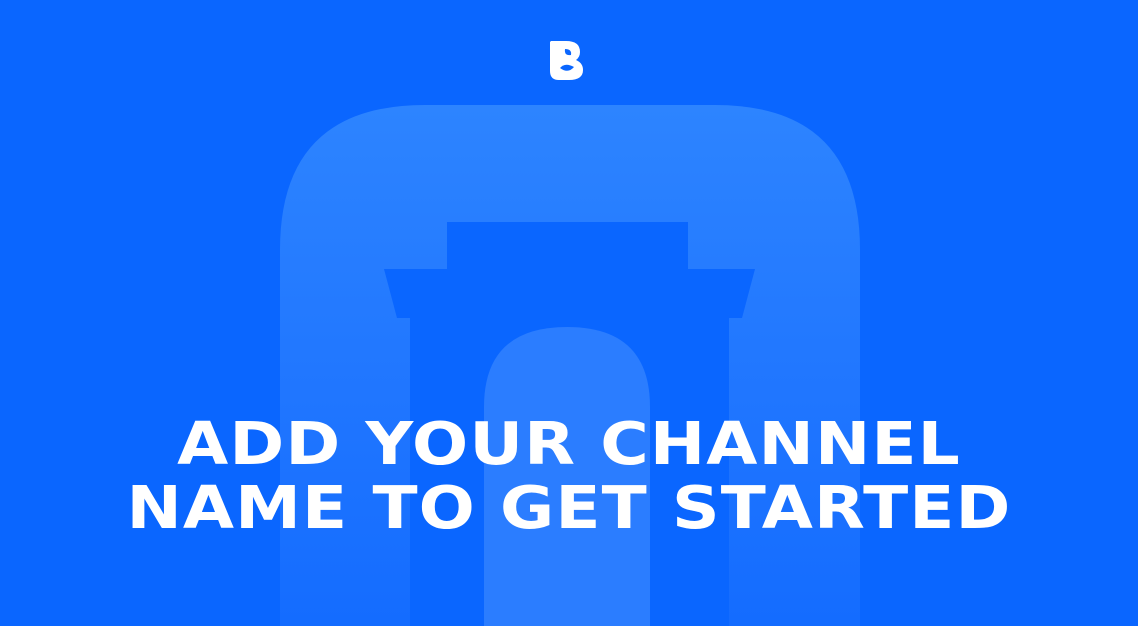  What do you see at coordinates (566, 60) in the screenshot?
I see `brand-b-logo-icon` at bounding box center [566, 60].